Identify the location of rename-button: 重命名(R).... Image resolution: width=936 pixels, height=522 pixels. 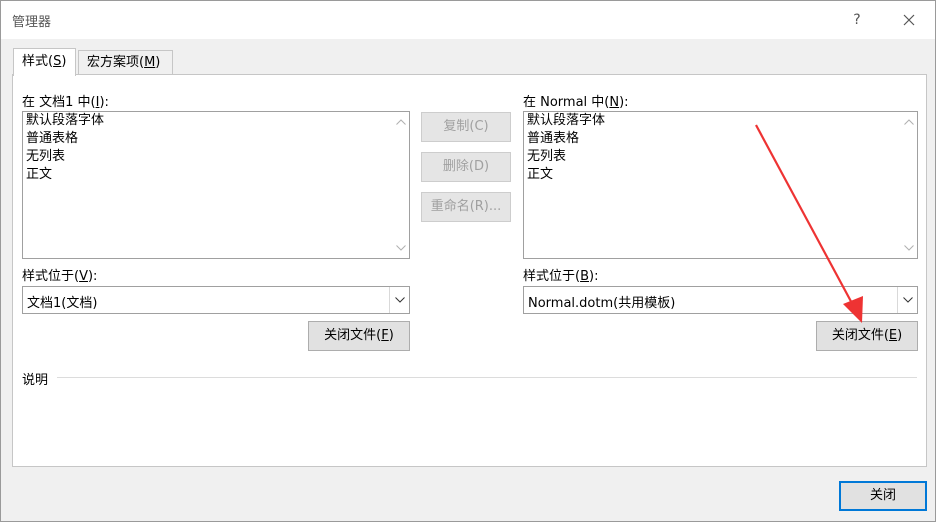
(466, 207).